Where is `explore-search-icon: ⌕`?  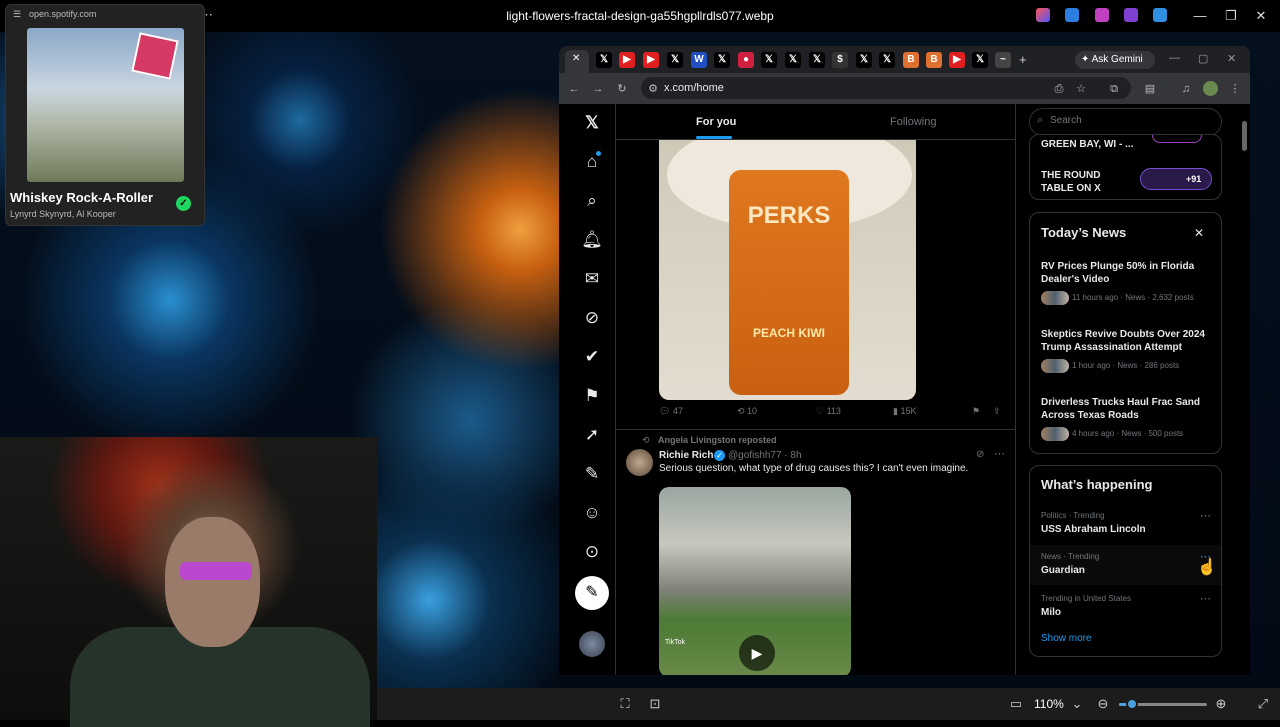 explore-search-icon: ⌕ is located at coordinates (592, 201).